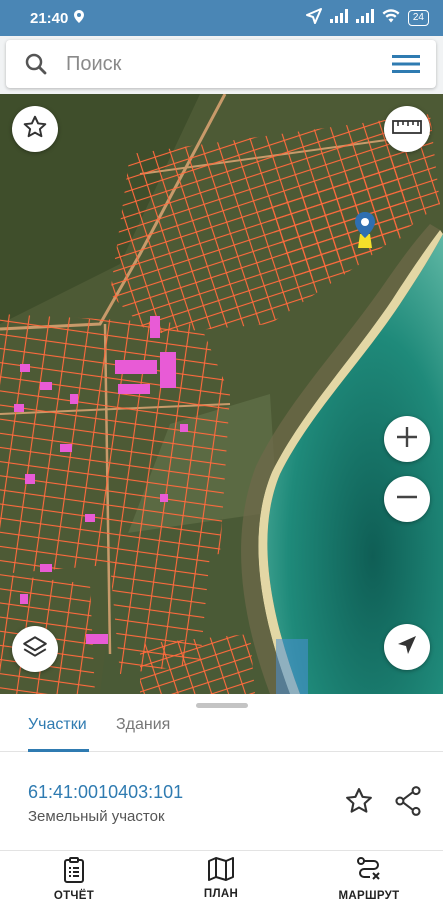 Image resolution: width=443 pixels, height=910 pixels. Describe the element at coordinates (36, 64) in the screenshot. I see `search-icon` at that location.